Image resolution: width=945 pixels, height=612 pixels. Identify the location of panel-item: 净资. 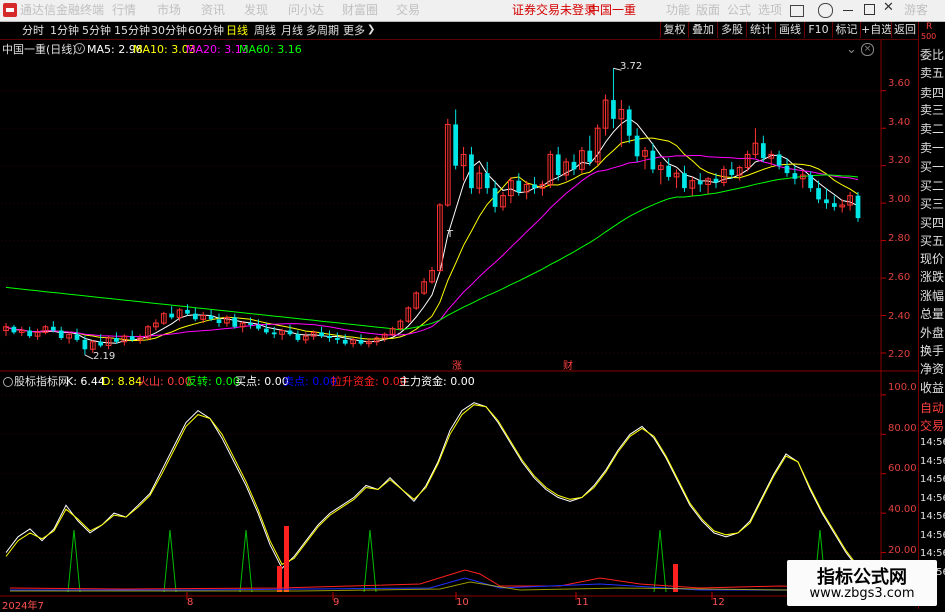
(932, 369).